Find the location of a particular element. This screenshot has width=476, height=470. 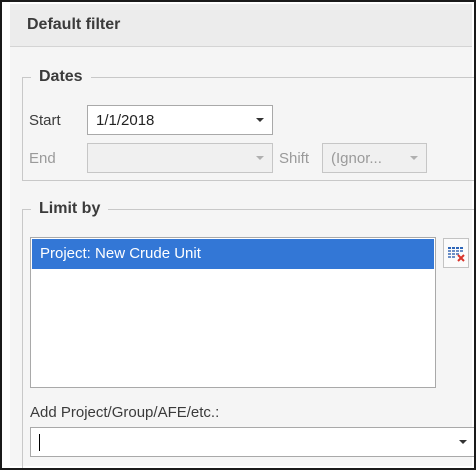

end-date-combo is located at coordinates (180, 158).